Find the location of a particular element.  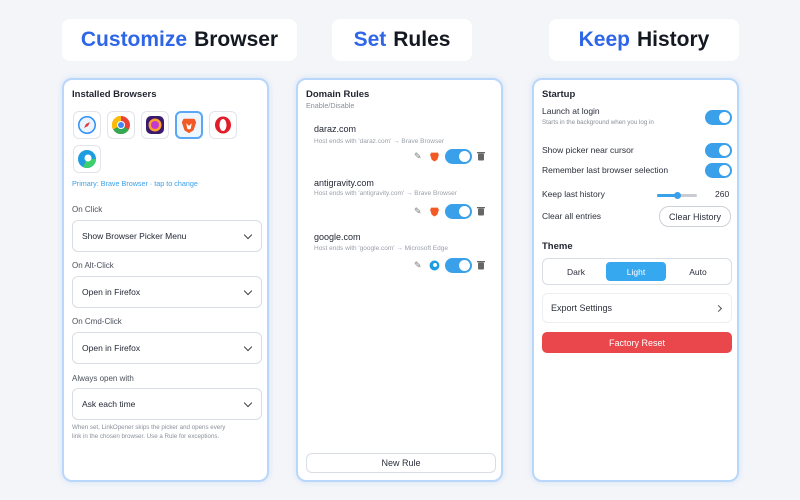

remember-selection-label: Remember last browser selection is located at coordinates (605, 170).